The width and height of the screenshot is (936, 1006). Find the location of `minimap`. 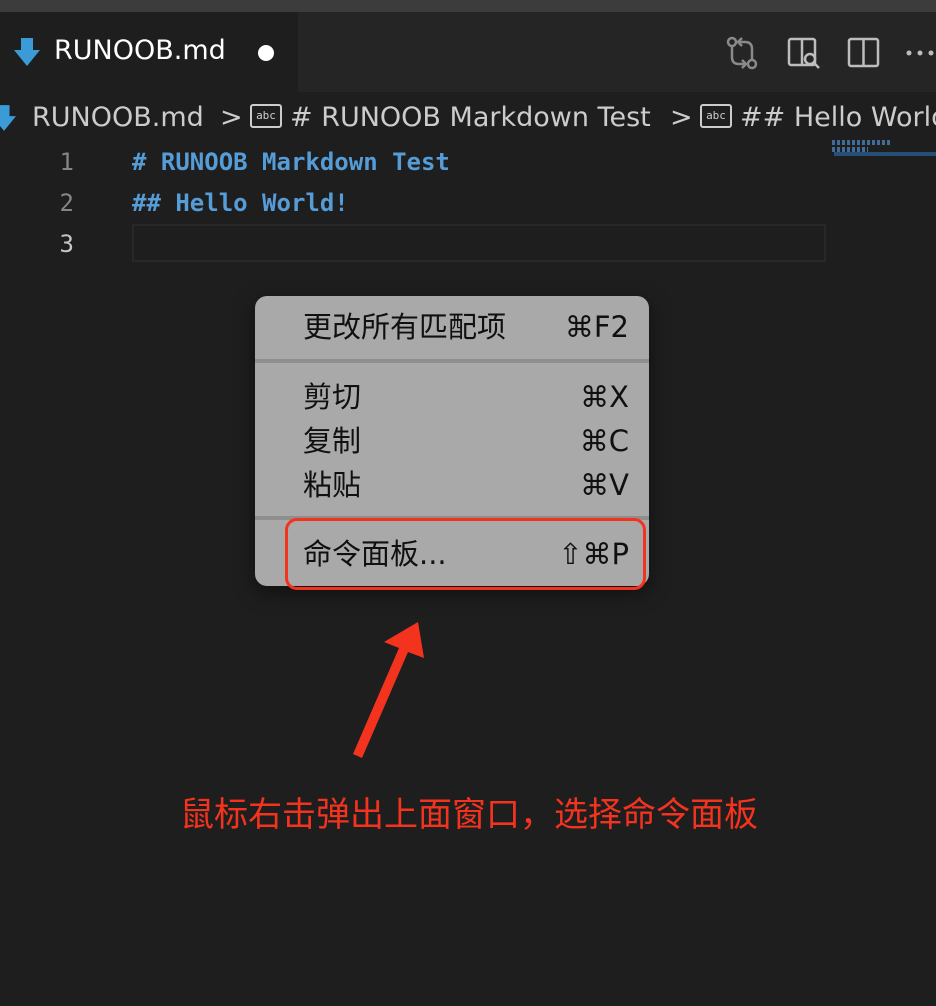

minimap is located at coordinates (884, 150).